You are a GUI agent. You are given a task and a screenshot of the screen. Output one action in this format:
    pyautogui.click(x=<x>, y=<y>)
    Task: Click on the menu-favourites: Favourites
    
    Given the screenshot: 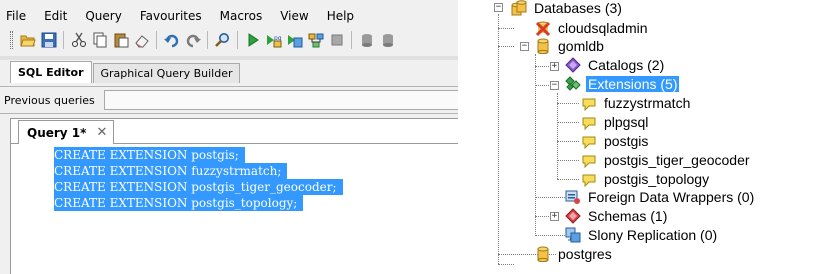 What is the action you would take?
    pyautogui.click(x=166, y=16)
    